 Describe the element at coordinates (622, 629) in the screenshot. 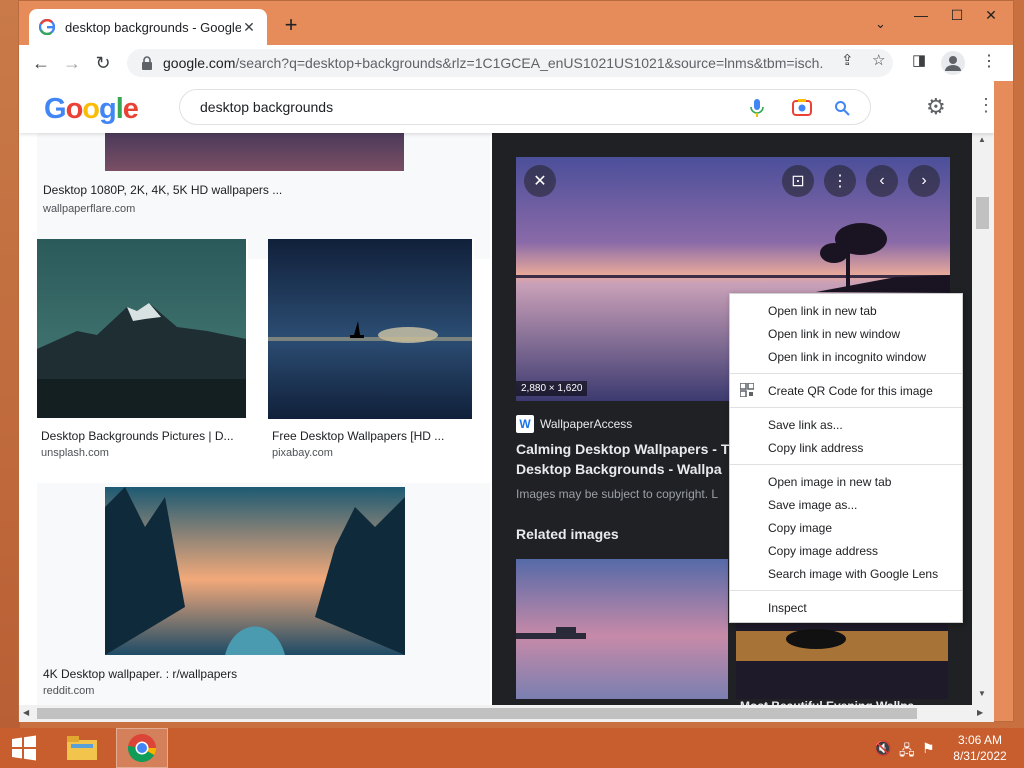

I see `related-image` at that location.